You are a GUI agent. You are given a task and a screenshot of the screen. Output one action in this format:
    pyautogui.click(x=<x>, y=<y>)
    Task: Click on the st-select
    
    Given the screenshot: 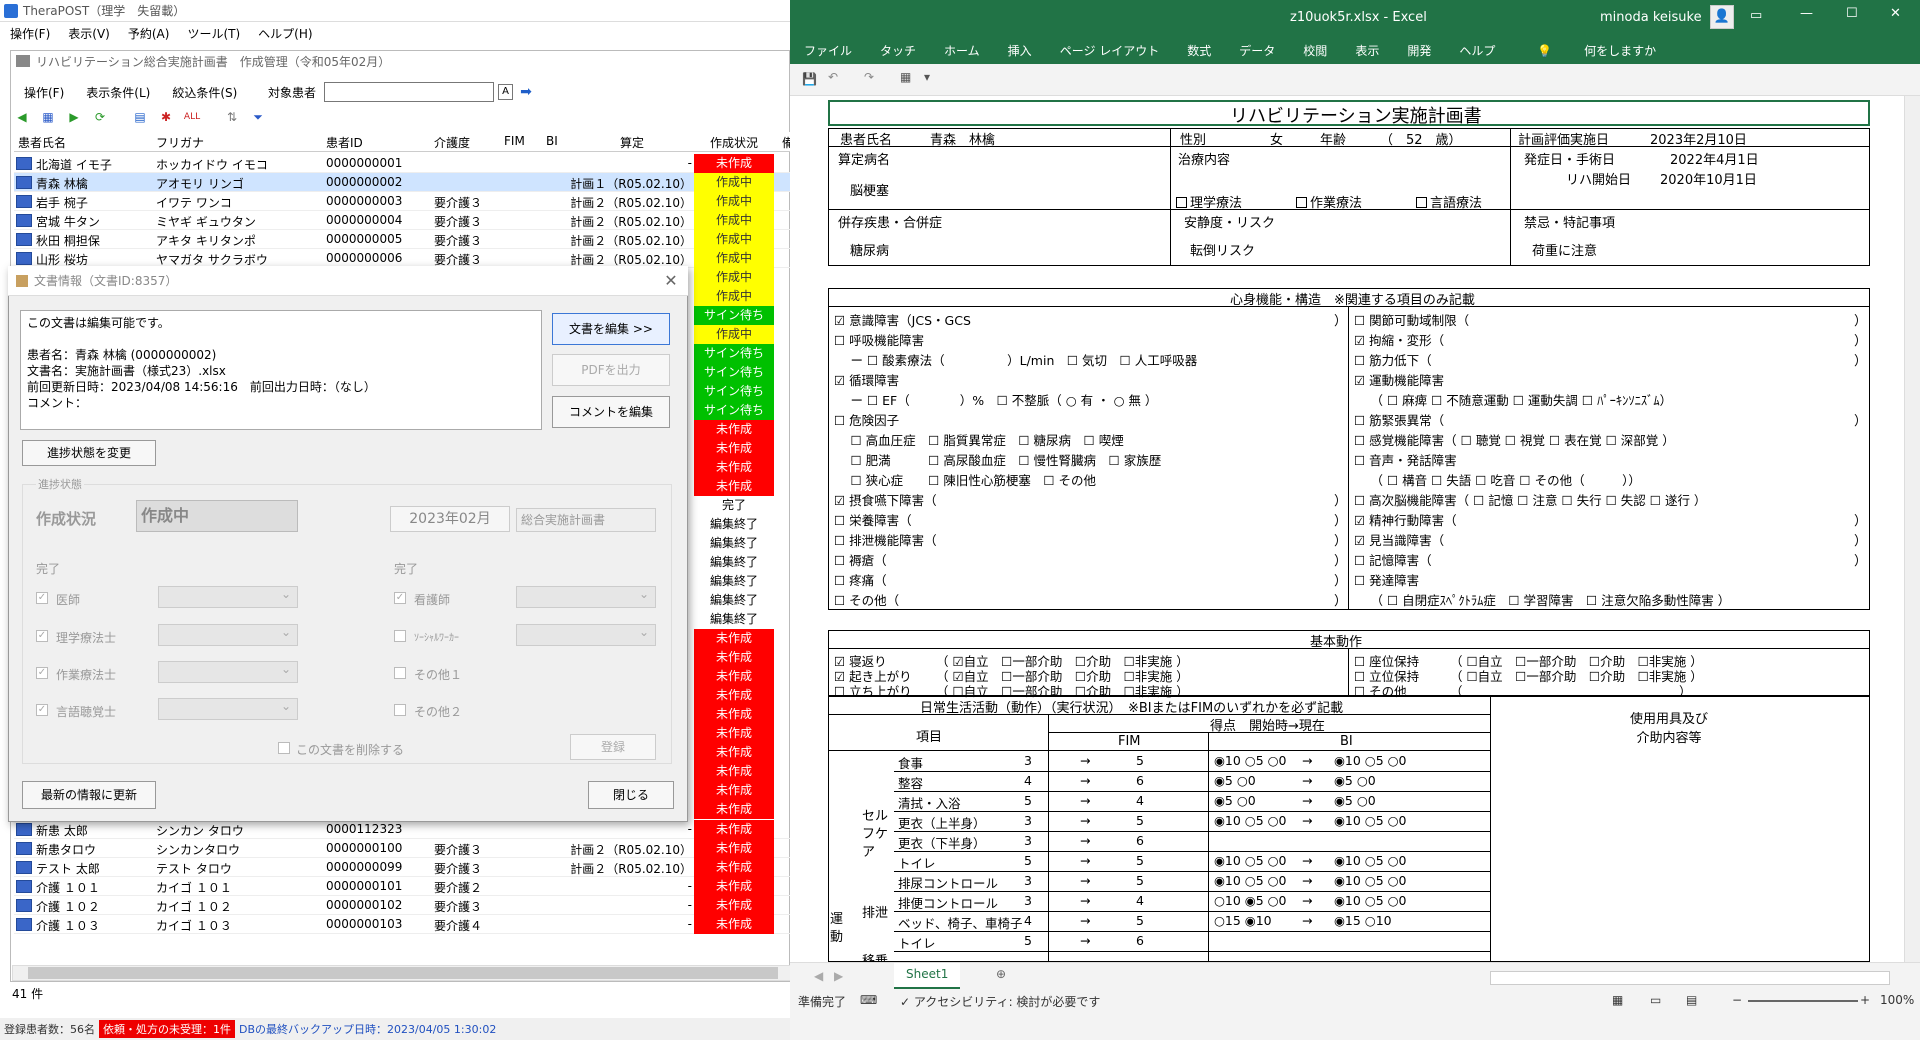 What is the action you would take?
    pyautogui.click(x=228, y=709)
    